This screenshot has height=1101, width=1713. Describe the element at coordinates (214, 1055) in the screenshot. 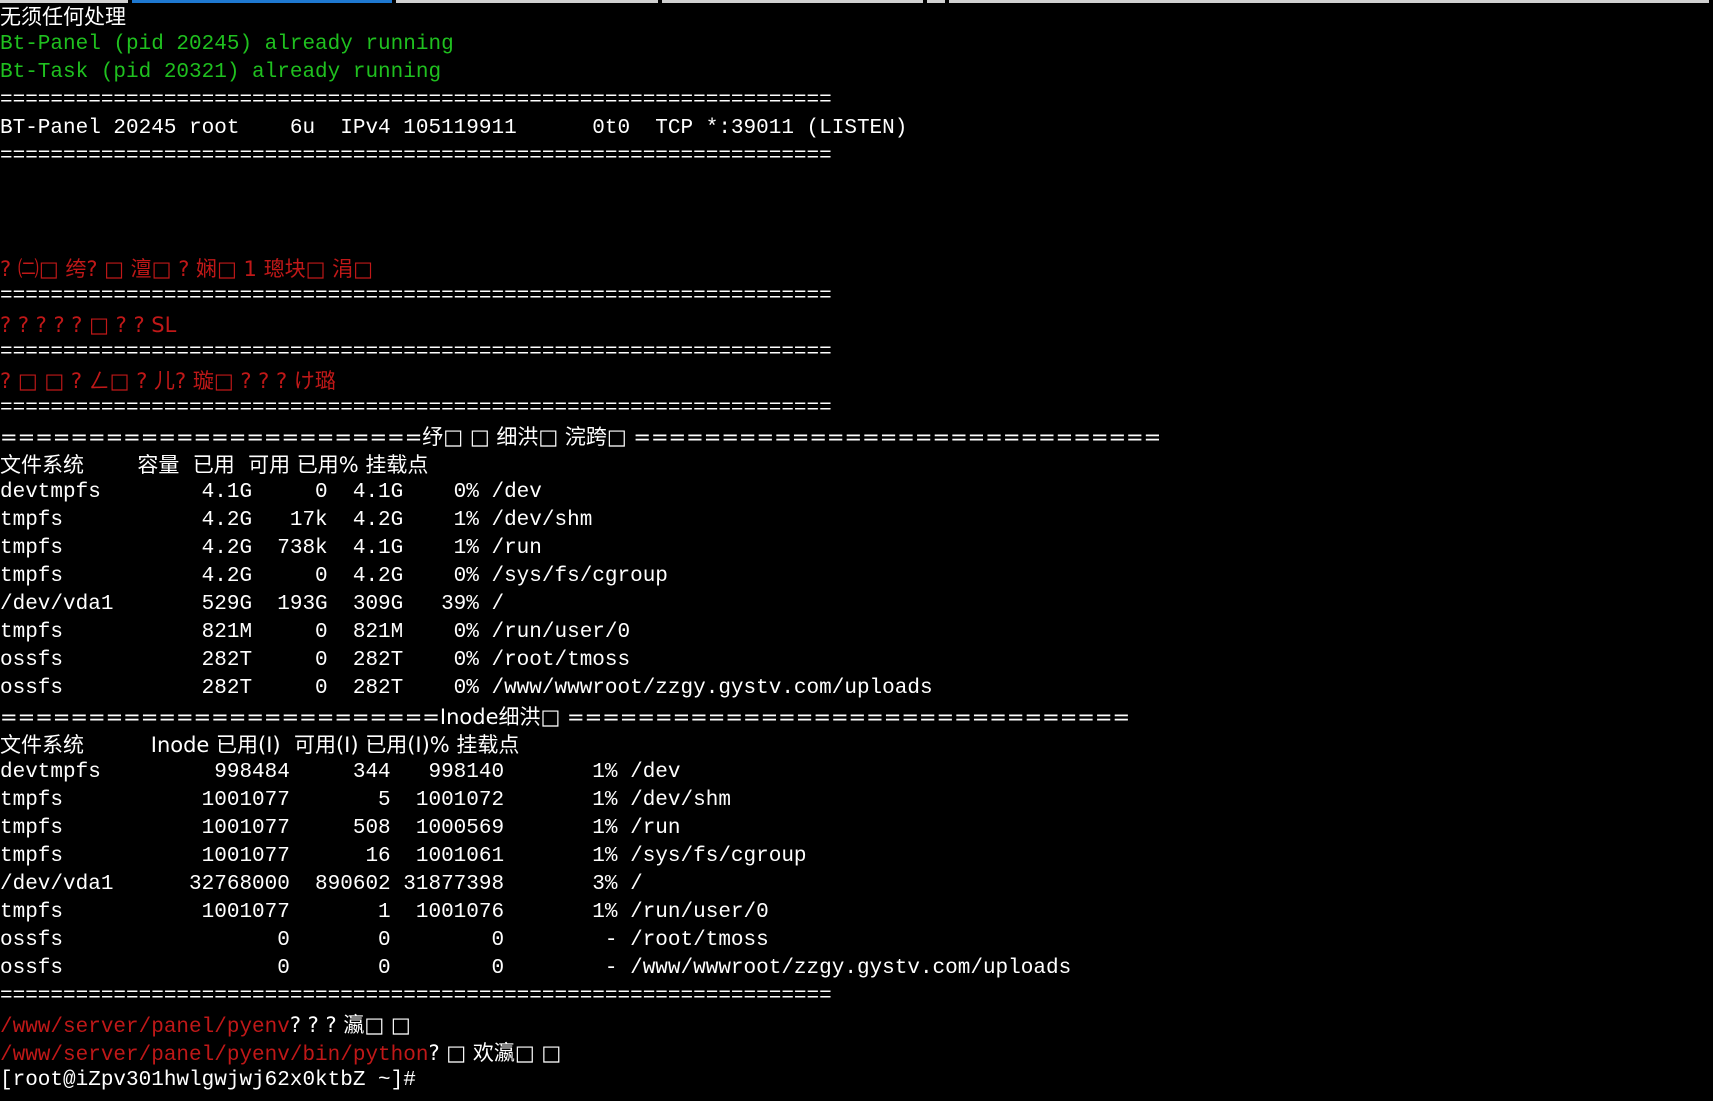

I see `python-path: /www/server/panel/pyenv/bin/python` at that location.